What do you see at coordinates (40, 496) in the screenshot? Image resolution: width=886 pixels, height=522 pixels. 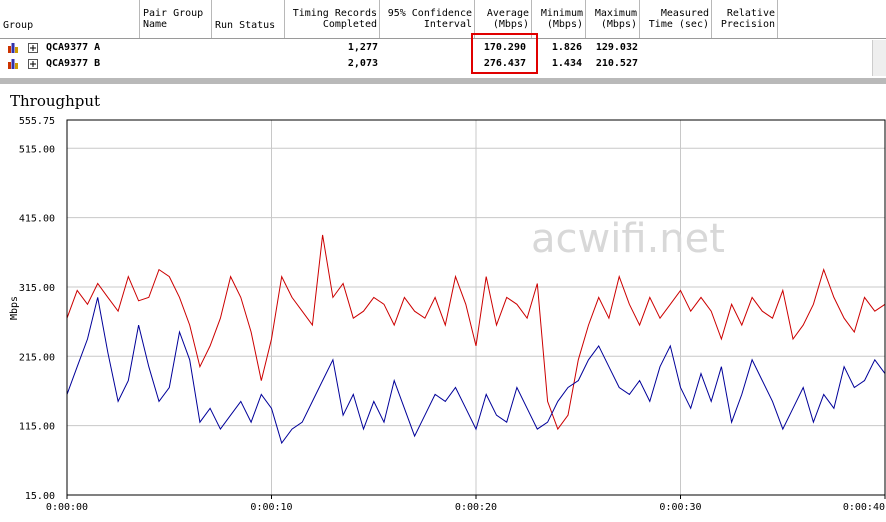 I see `y-tick-label: 15.00` at bounding box center [40, 496].